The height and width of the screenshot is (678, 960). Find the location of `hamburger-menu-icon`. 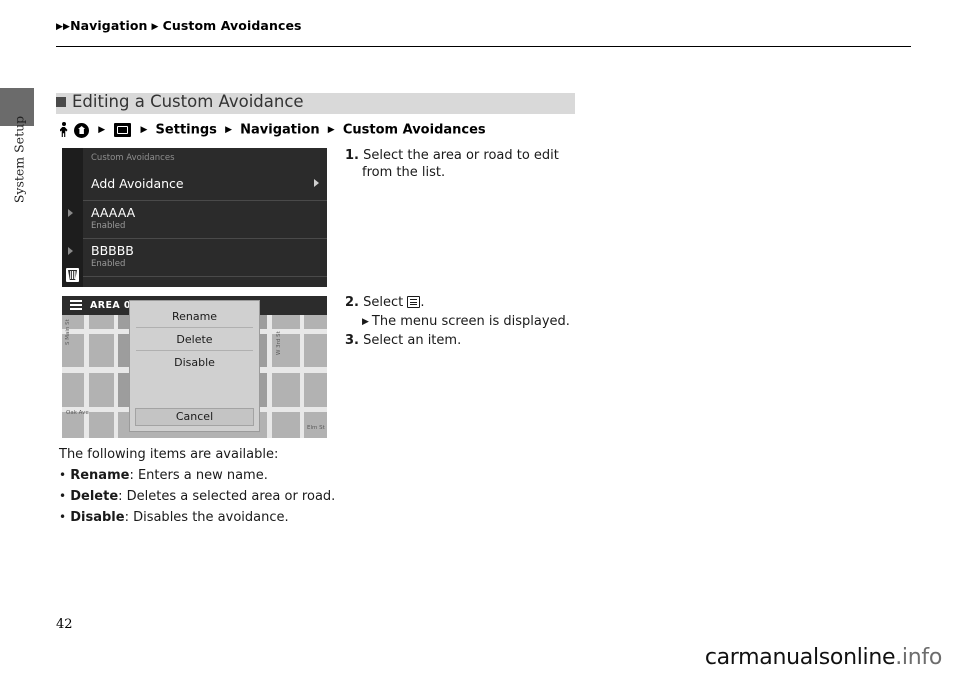

hamburger-menu-icon is located at coordinates (76, 305).